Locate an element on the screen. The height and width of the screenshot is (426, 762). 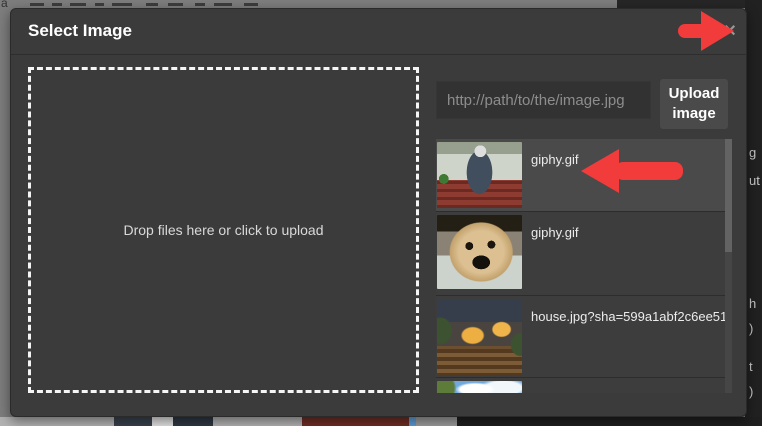
list-item-landscape: house.jpg?sha=67c79177c0b14b11 is located at coordinates (584, 385).